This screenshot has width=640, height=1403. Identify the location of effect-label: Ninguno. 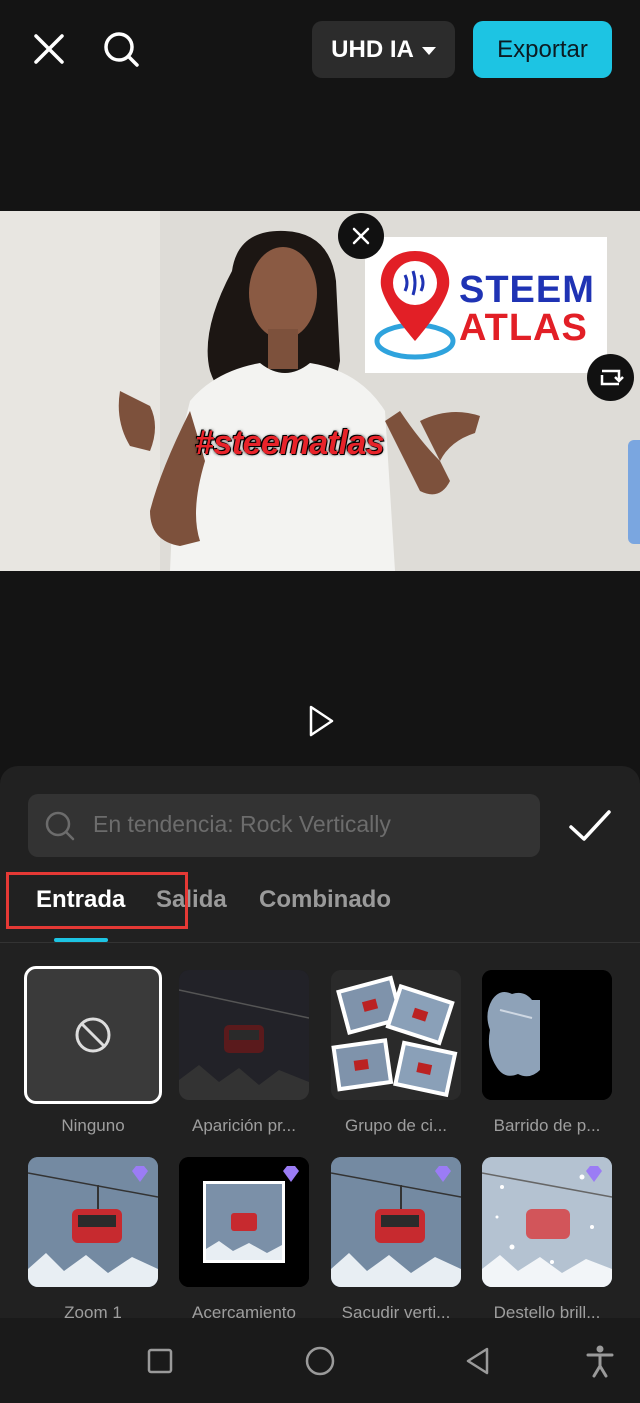
(93, 1125).